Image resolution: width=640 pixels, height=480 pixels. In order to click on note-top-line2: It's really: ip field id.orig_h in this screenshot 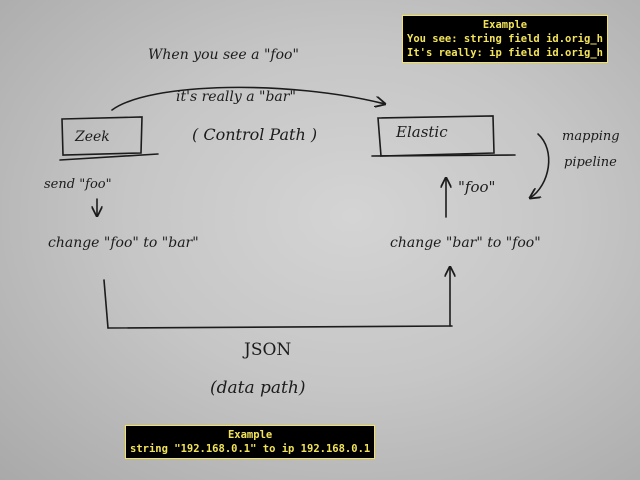, I will do `click(505, 53)`.